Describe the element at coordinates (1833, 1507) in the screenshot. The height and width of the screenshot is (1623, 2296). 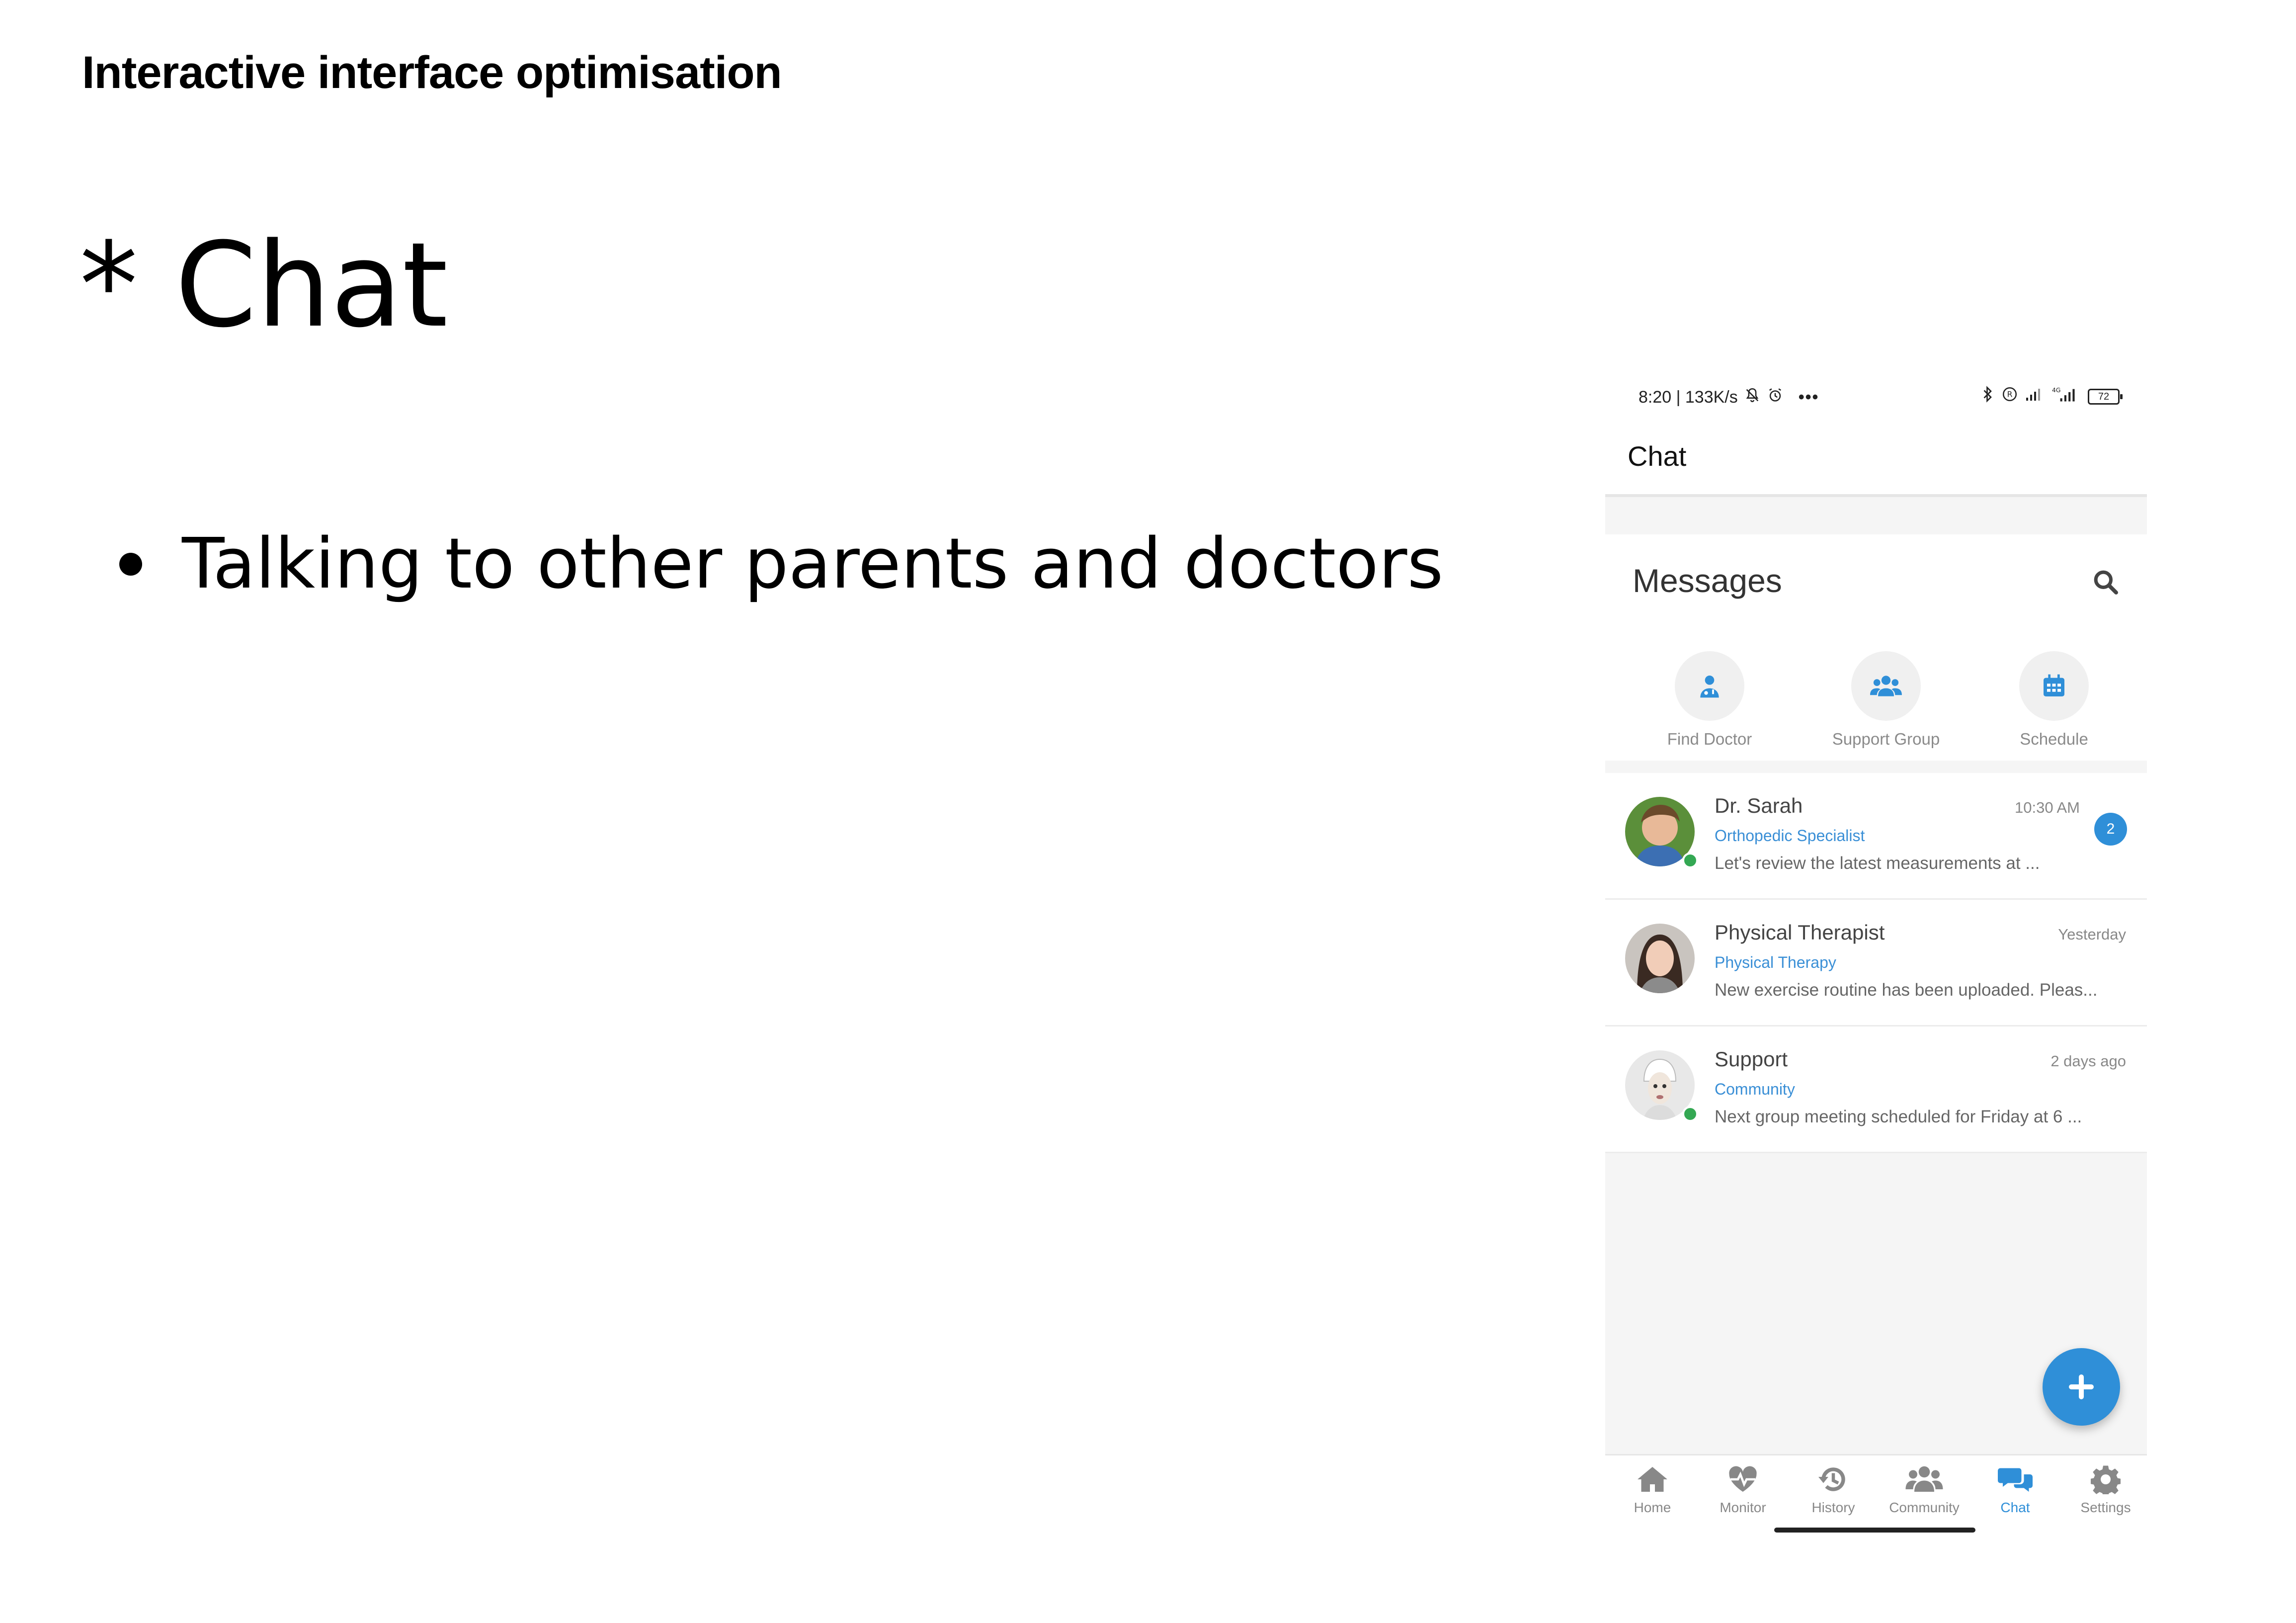
I see `nav-label: History` at that location.